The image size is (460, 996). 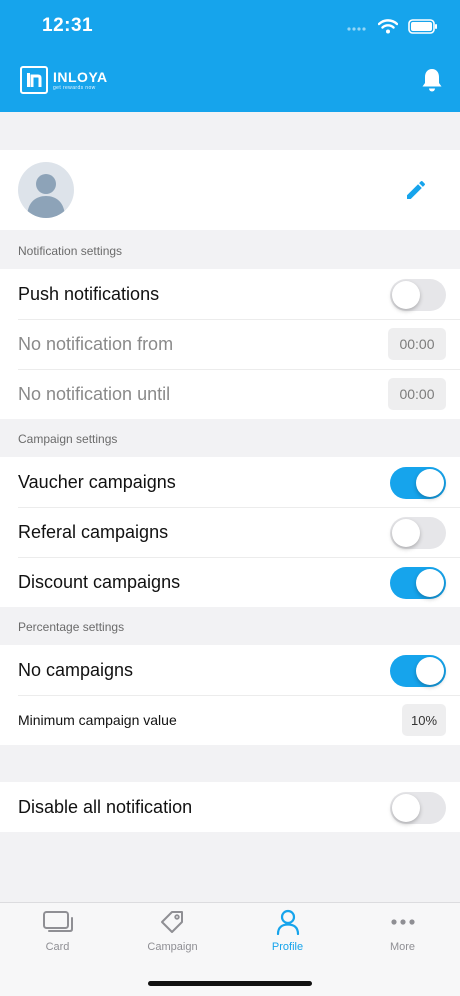 I want to click on vaucher-campaigns-label: Vaucher campaigns, so click(x=97, y=481).